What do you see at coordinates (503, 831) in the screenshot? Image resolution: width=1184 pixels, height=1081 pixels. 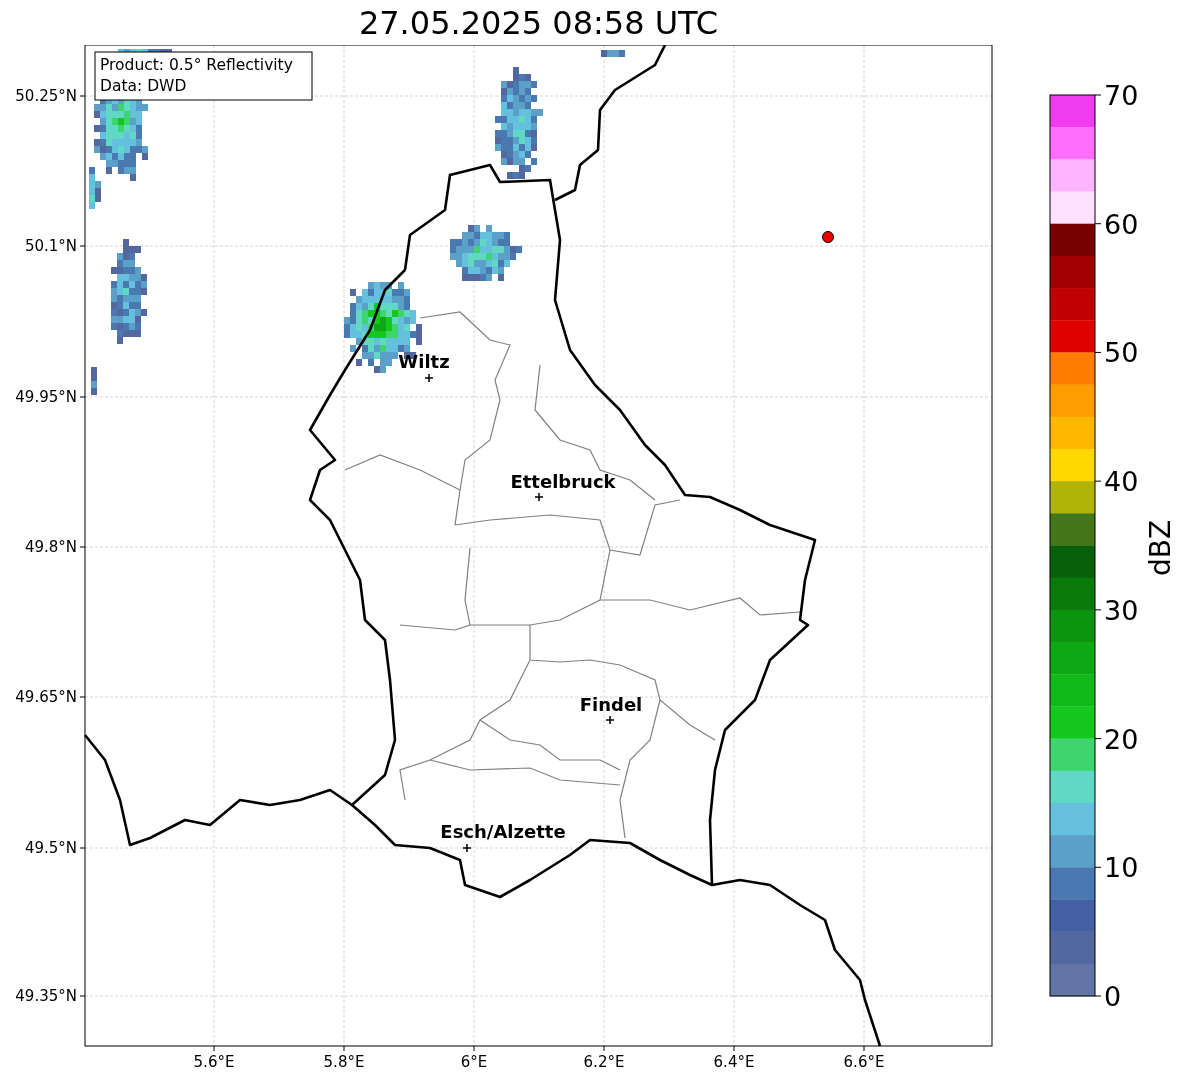 I see `city-label: Esch/Alzette` at bounding box center [503, 831].